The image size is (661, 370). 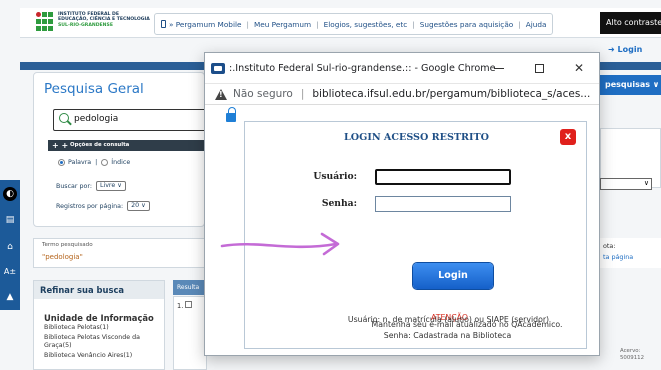 I want to click on refine-item: Biblioteca Pelotas(1), so click(x=99, y=328).